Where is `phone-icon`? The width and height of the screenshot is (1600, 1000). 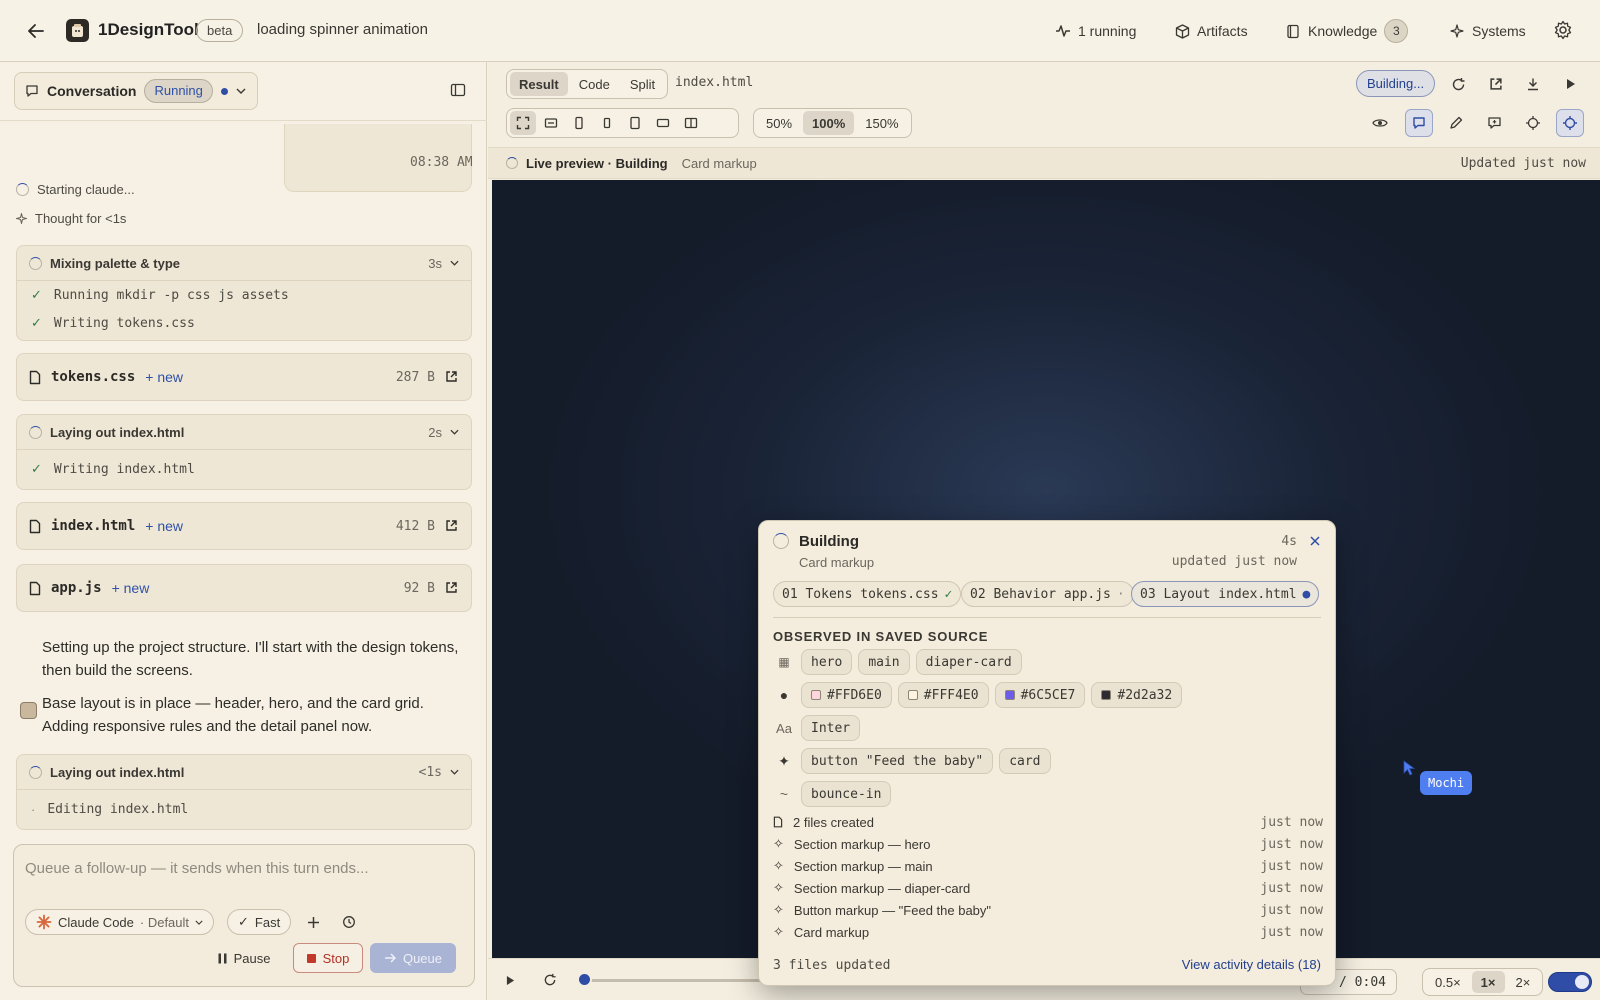 phone-icon is located at coordinates (579, 123).